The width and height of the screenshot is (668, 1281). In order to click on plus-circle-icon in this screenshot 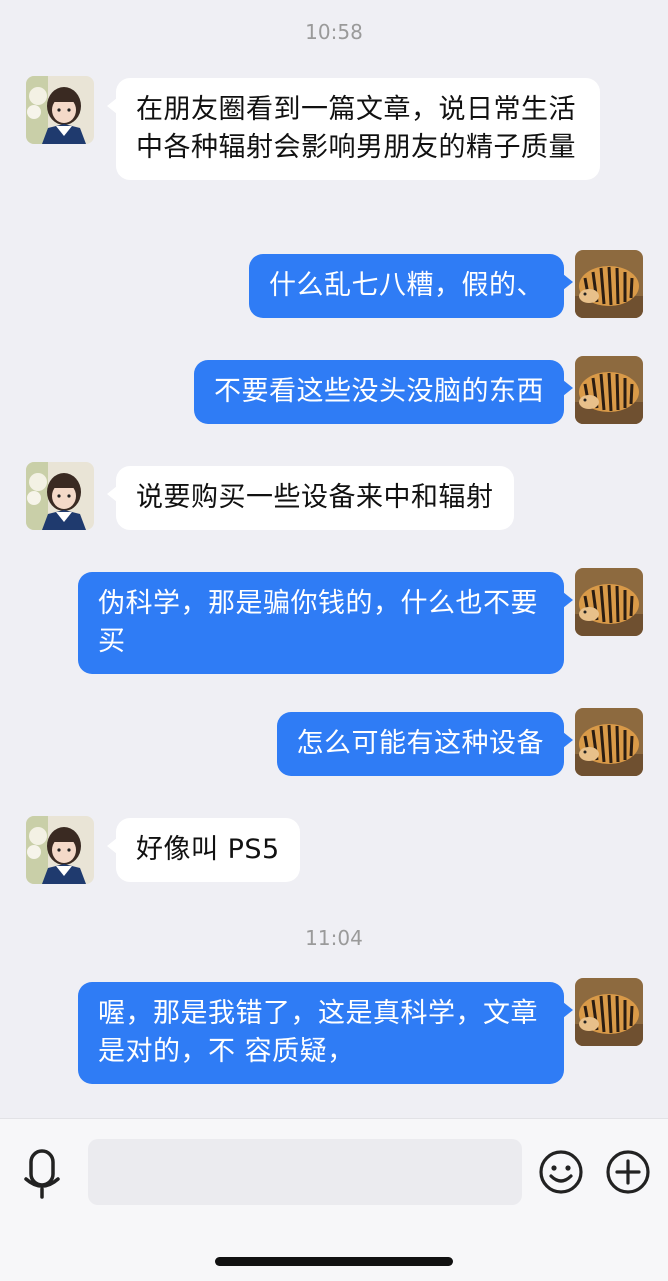, I will do `click(628, 1172)`.